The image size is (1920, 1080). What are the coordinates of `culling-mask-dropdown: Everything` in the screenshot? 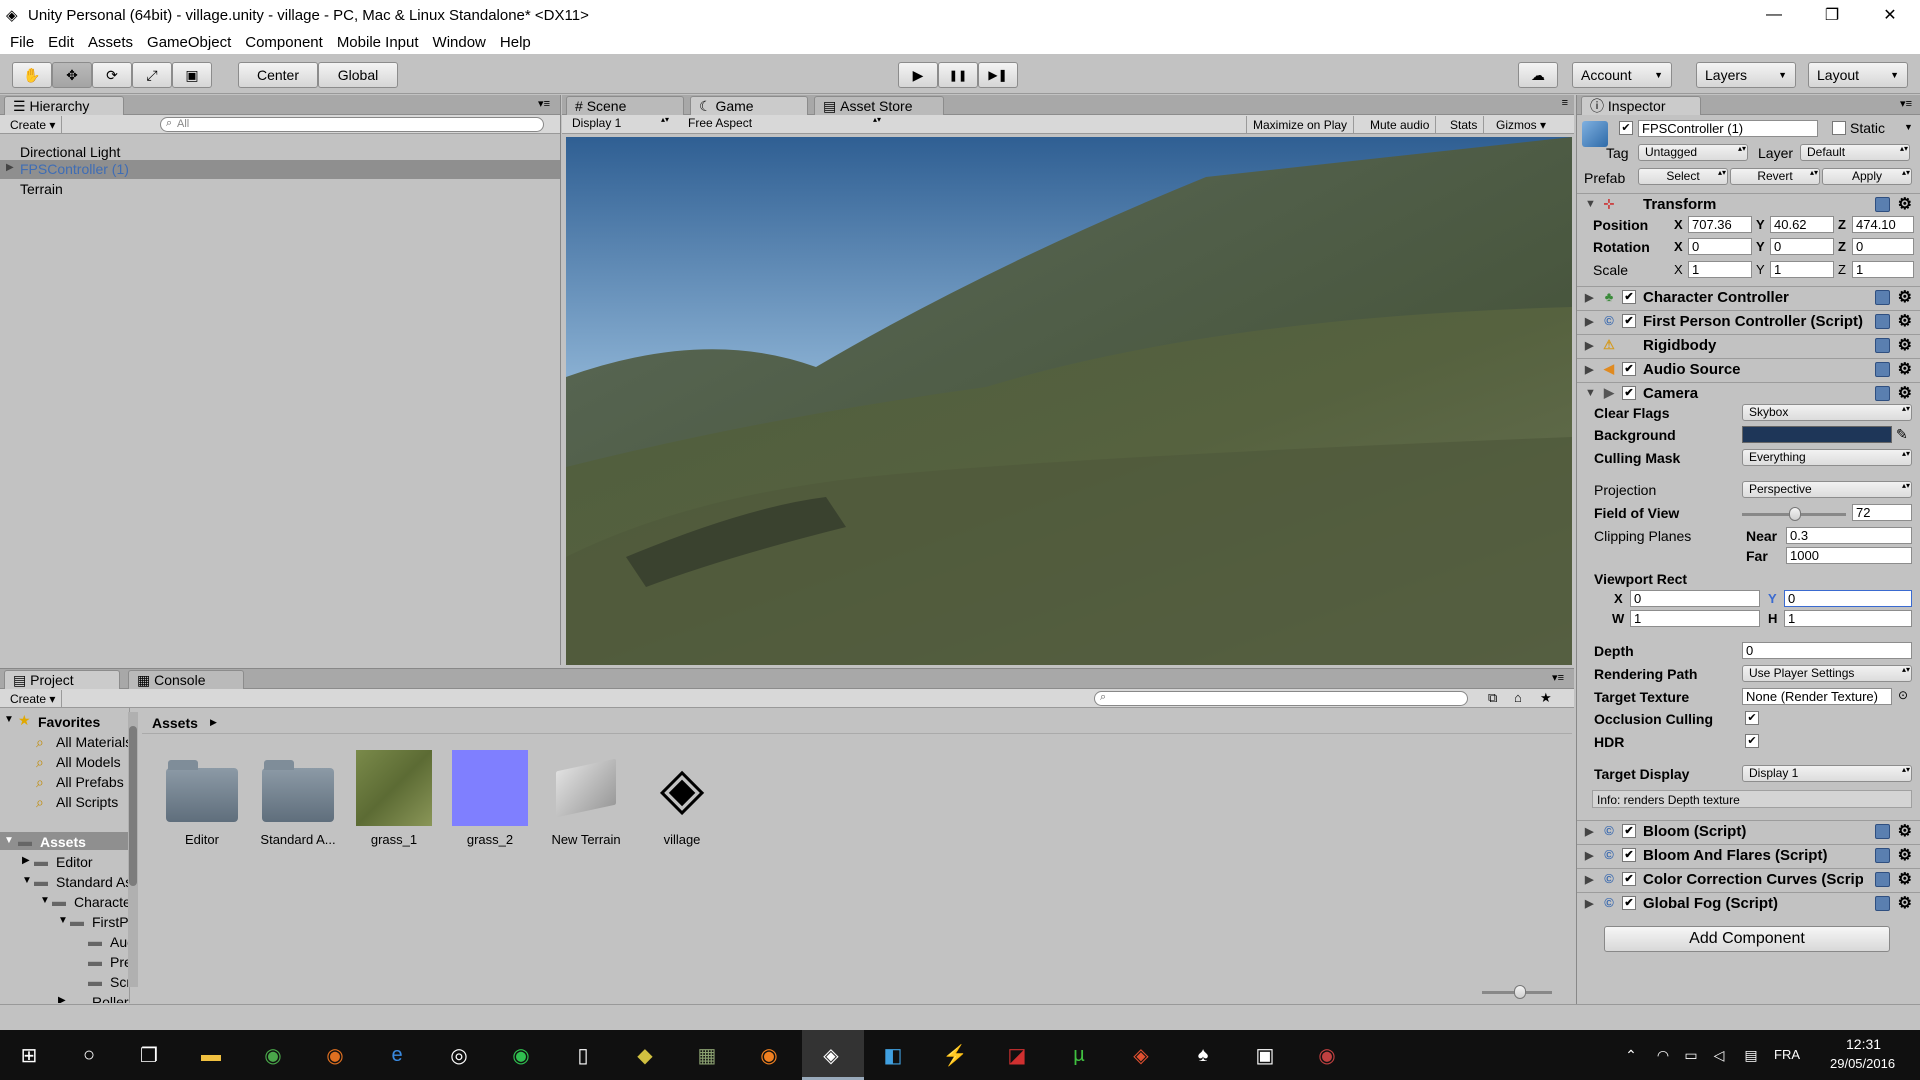 It's located at (1827, 457).